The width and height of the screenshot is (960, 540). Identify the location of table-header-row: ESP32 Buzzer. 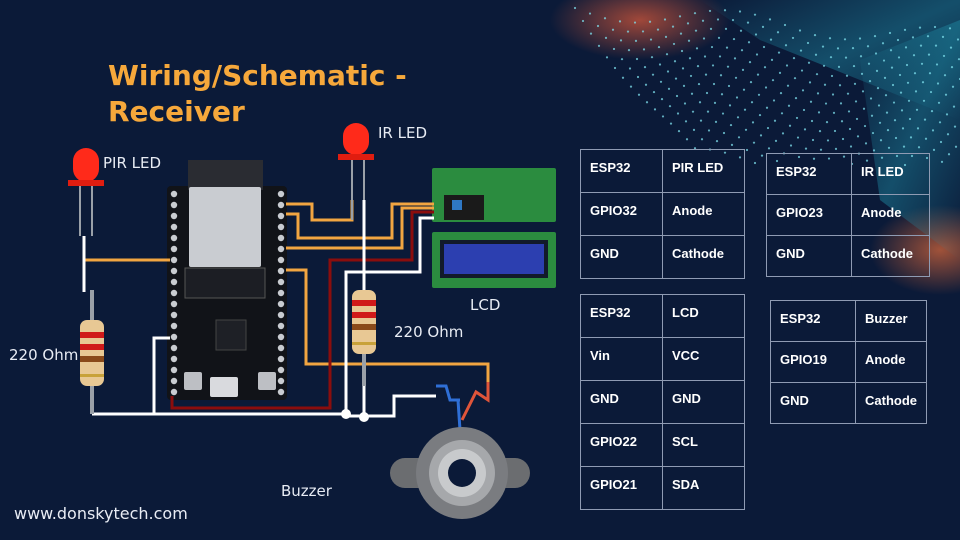
(848, 321).